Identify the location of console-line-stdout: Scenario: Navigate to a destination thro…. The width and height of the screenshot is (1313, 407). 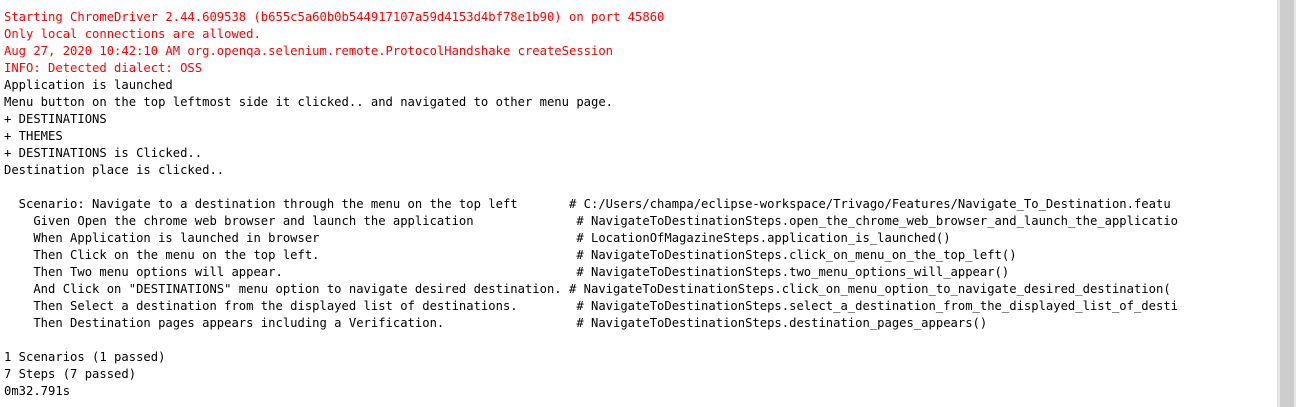
(587, 204).